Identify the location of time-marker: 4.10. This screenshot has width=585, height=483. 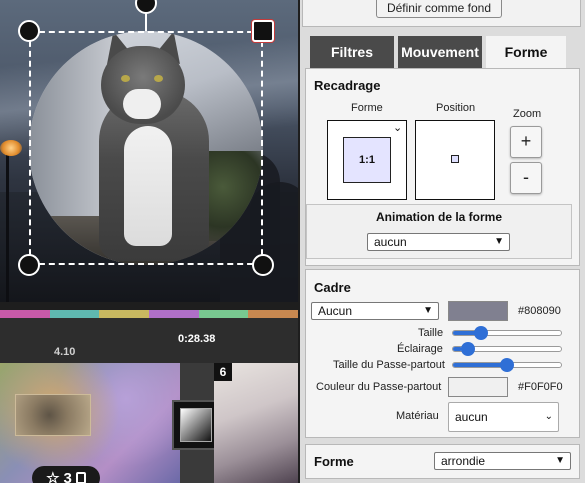
(65, 352).